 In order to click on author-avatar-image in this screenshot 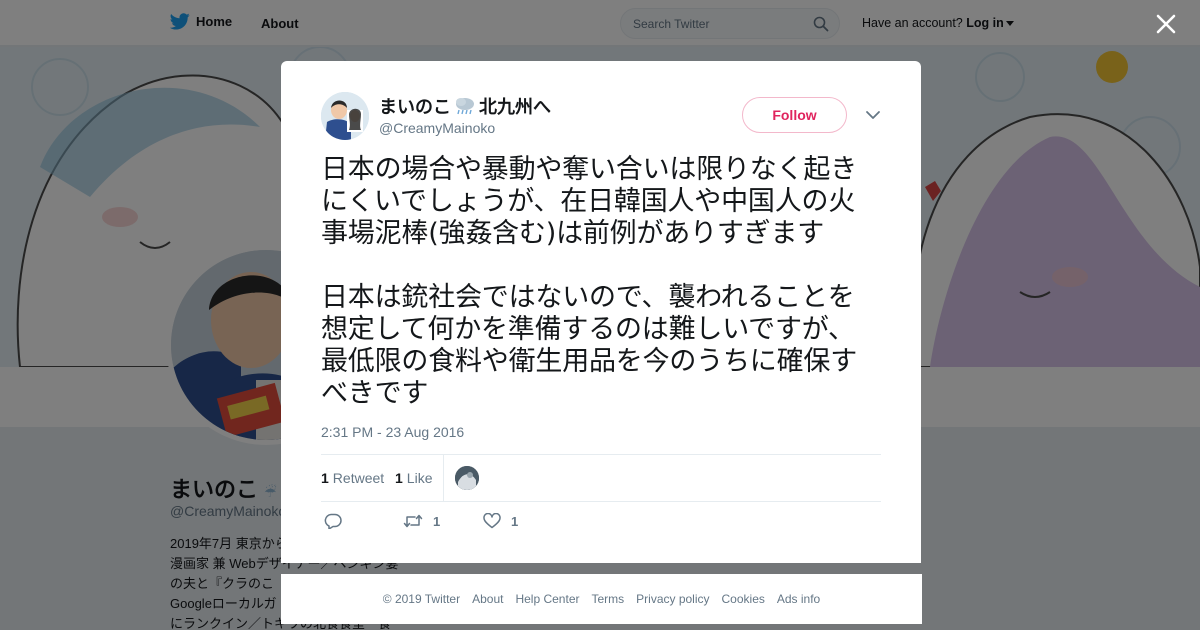, I will do `click(345, 116)`.